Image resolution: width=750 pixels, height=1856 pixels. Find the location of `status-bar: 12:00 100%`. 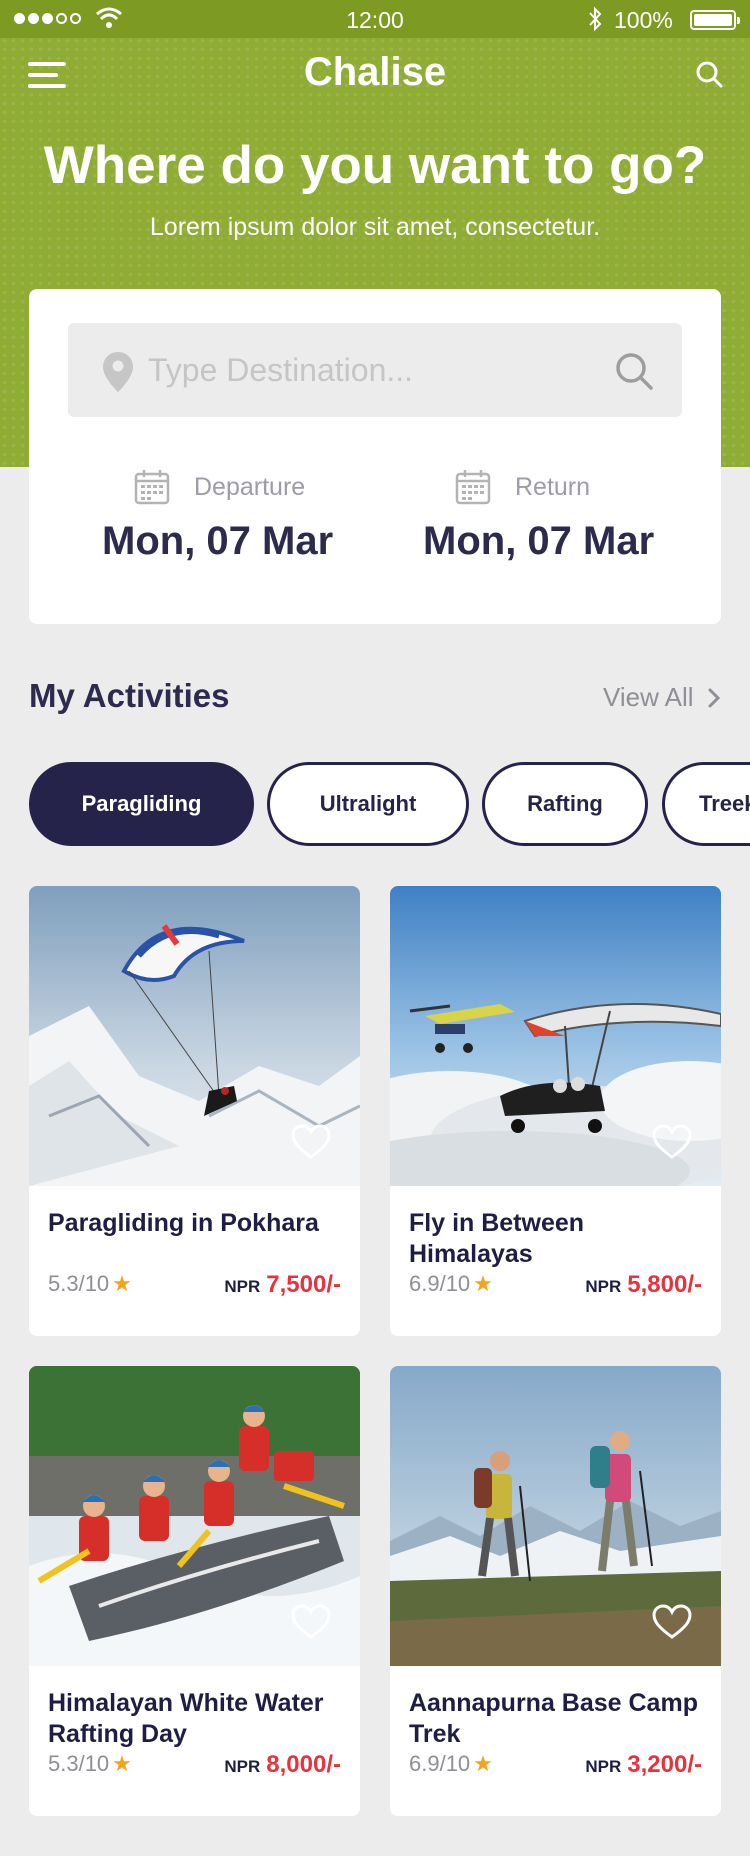

status-bar: 12:00 100% is located at coordinates (375, 19).